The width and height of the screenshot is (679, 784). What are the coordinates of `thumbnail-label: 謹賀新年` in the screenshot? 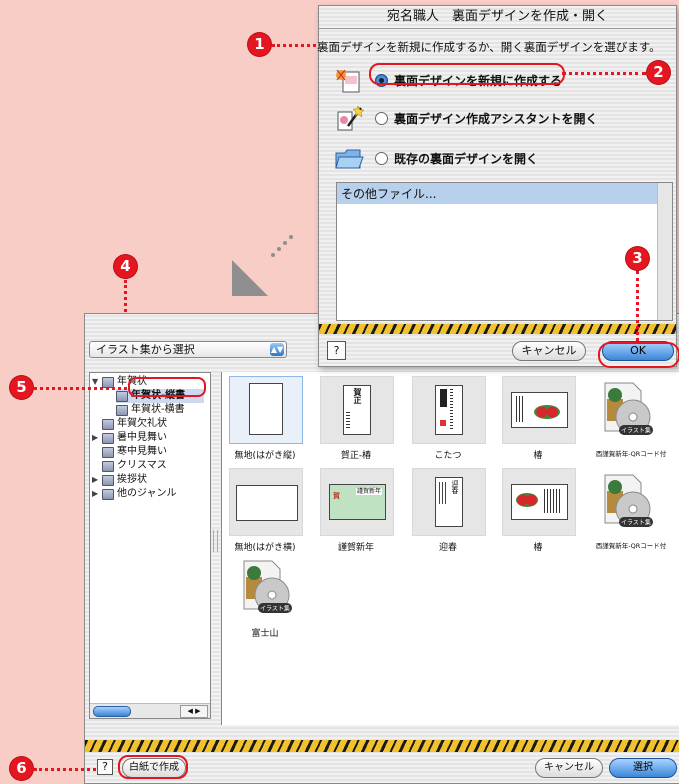 It's located at (355, 548).